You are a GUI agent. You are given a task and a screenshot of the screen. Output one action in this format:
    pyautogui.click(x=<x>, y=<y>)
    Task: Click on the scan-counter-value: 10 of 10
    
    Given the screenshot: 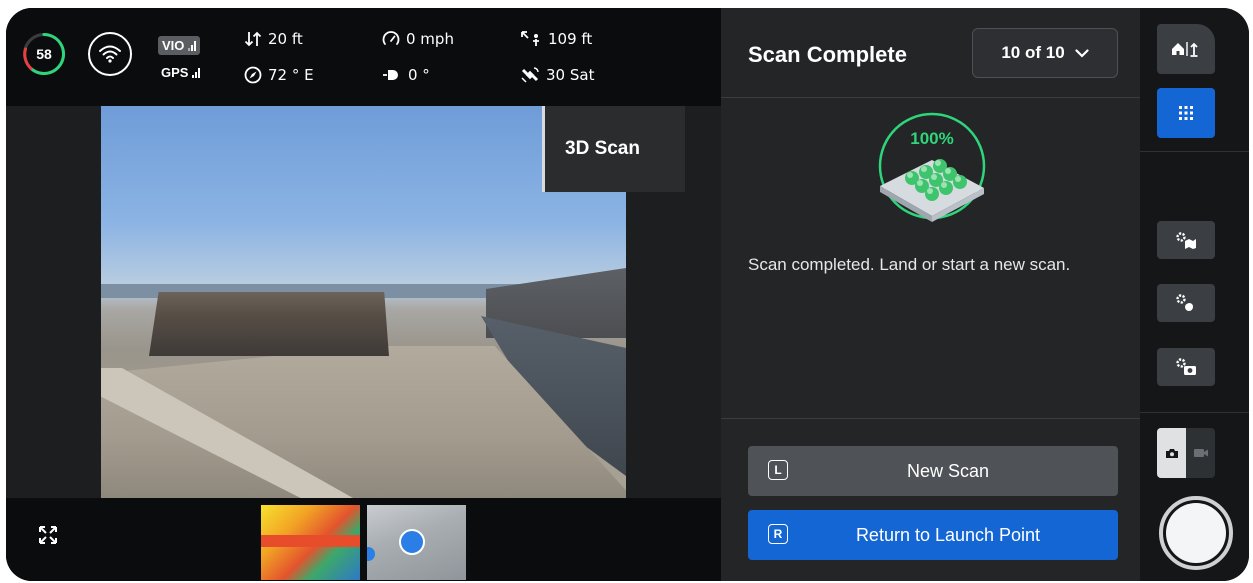 What is the action you would take?
    pyautogui.click(x=1033, y=52)
    